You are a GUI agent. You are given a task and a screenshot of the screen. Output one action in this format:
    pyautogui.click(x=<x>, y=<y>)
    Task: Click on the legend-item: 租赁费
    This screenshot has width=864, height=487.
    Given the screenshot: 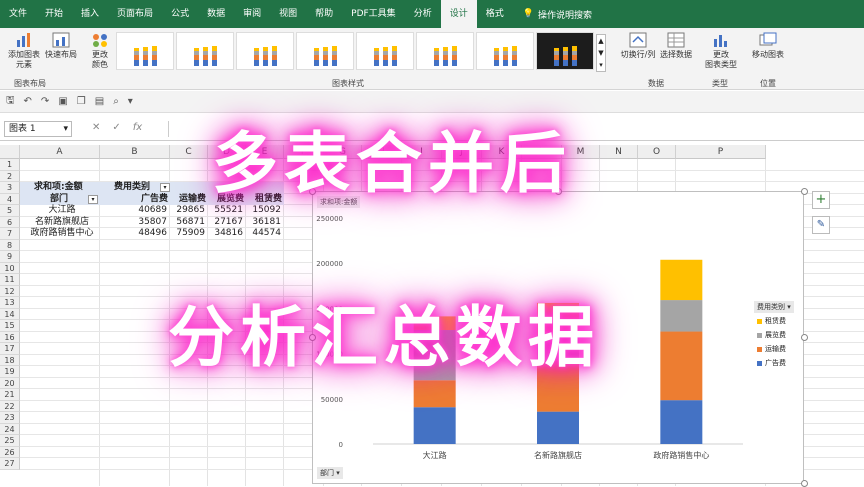 What is the action you would take?
    pyautogui.click(x=771, y=321)
    